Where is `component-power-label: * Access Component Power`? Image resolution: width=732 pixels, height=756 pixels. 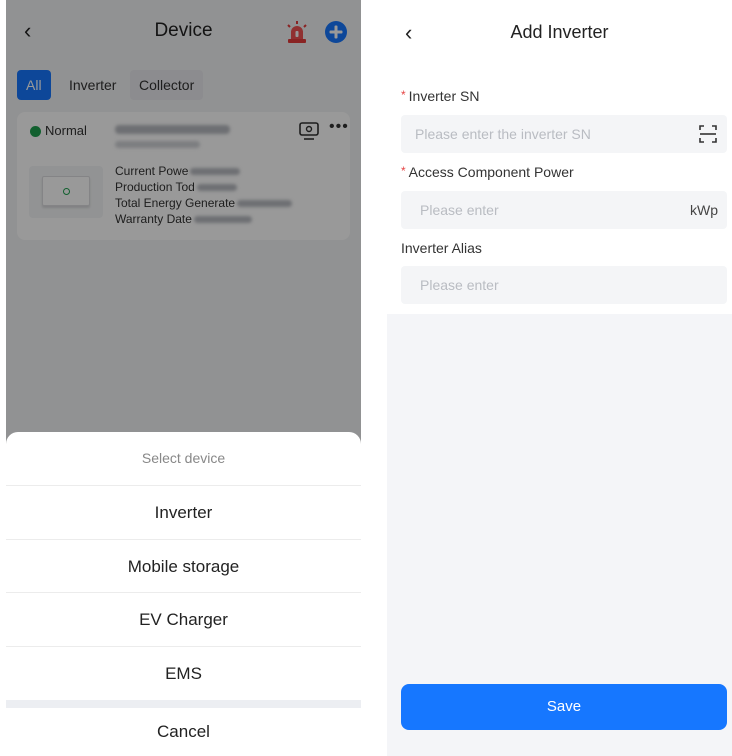
component-power-label: * Access Component Power is located at coordinates (487, 172).